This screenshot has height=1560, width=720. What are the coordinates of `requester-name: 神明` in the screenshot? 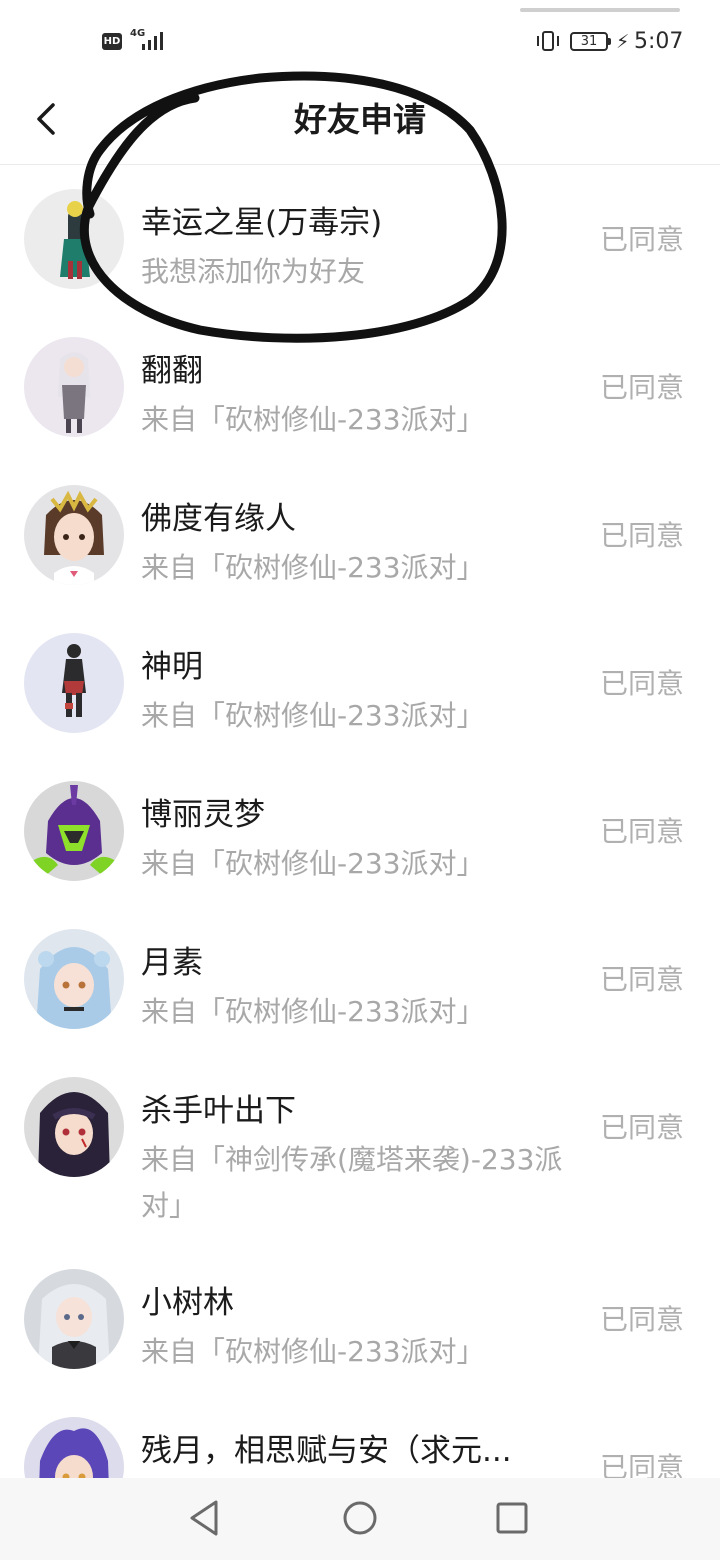 It's located at (172, 667).